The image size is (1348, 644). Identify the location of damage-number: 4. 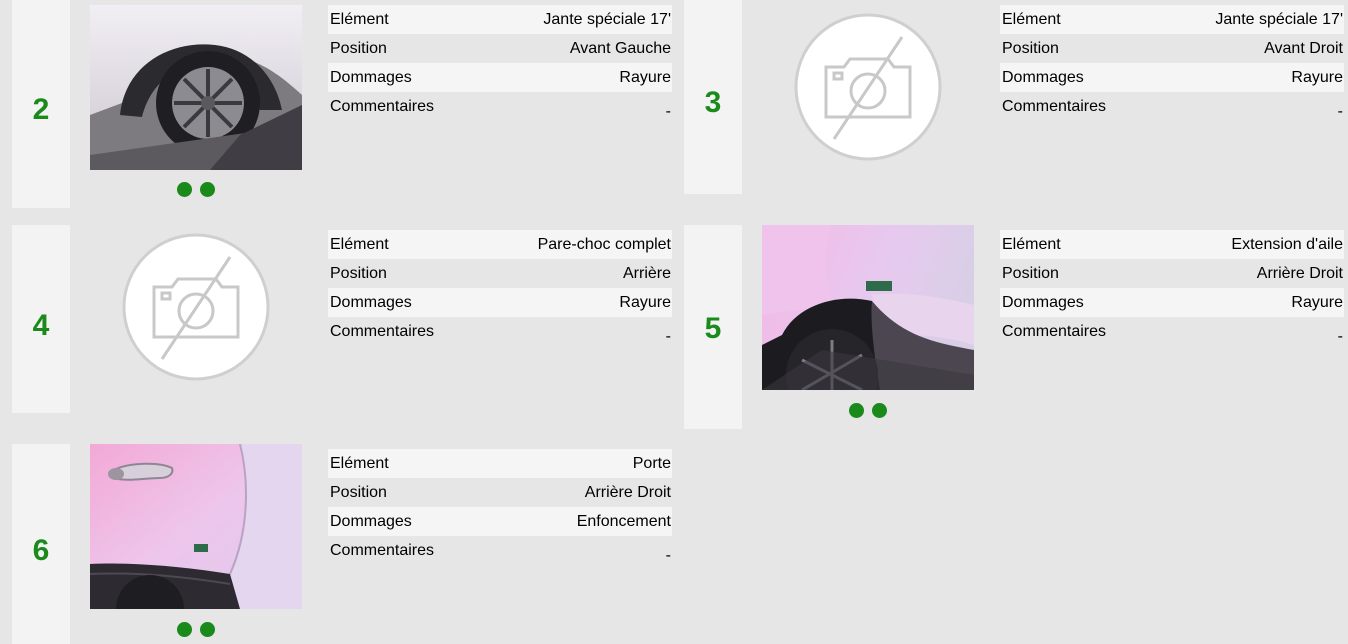
(41, 325).